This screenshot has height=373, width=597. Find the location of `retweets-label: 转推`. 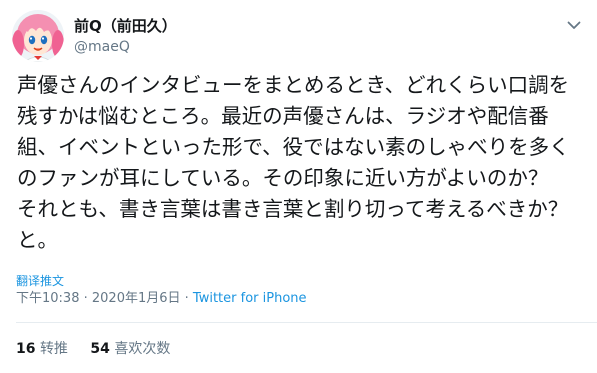

retweets-label: 转推 is located at coordinates (53, 349).